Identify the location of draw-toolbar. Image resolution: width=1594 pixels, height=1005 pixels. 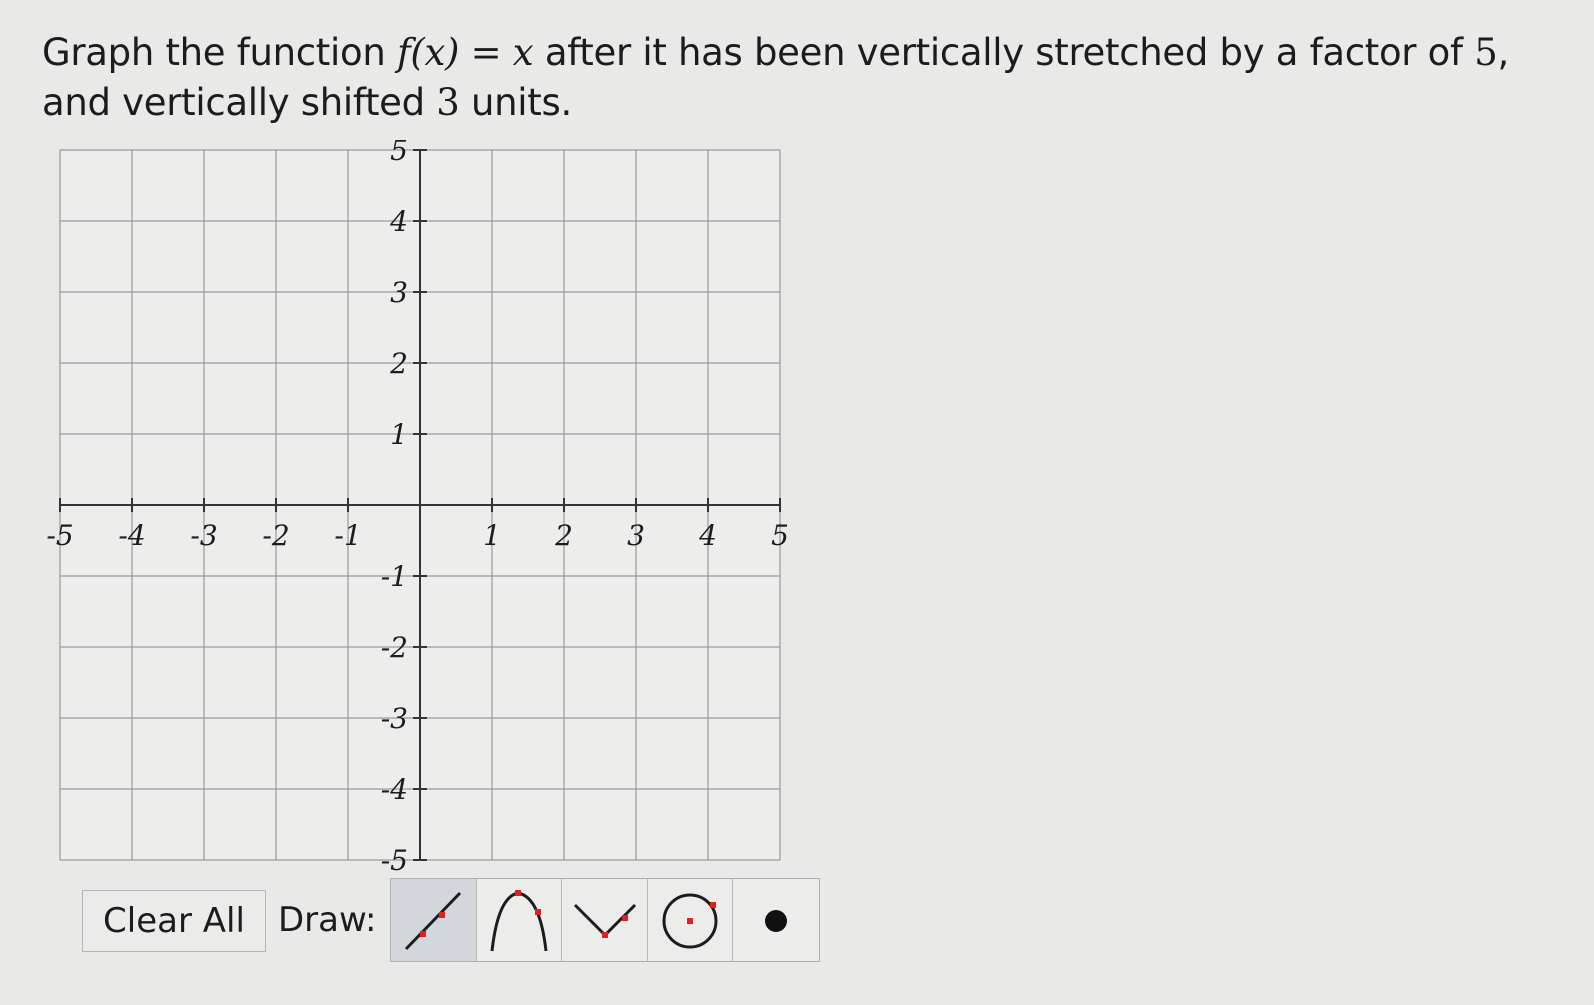
(605, 920).